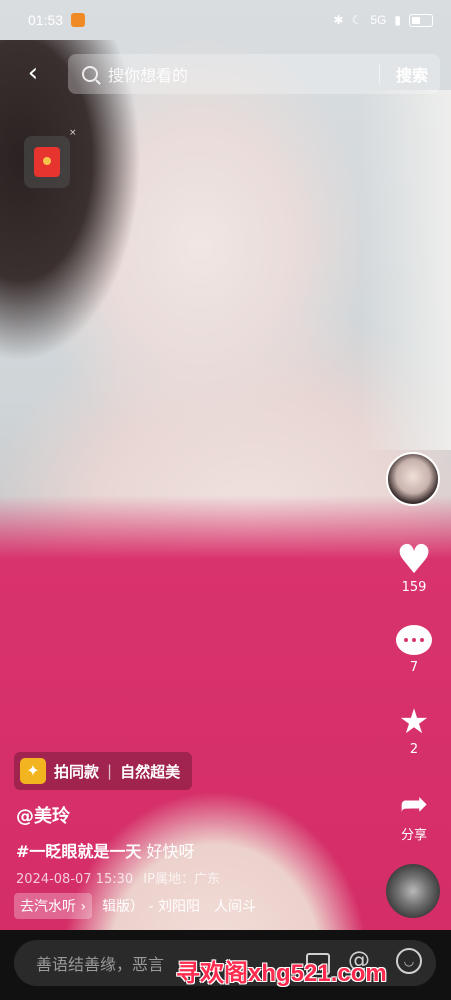 The width and height of the screenshot is (451, 1000). What do you see at coordinates (254, 74) in the screenshot?
I see `search-input: 搜你想看的 搜索` at bounding box center [254, 74].